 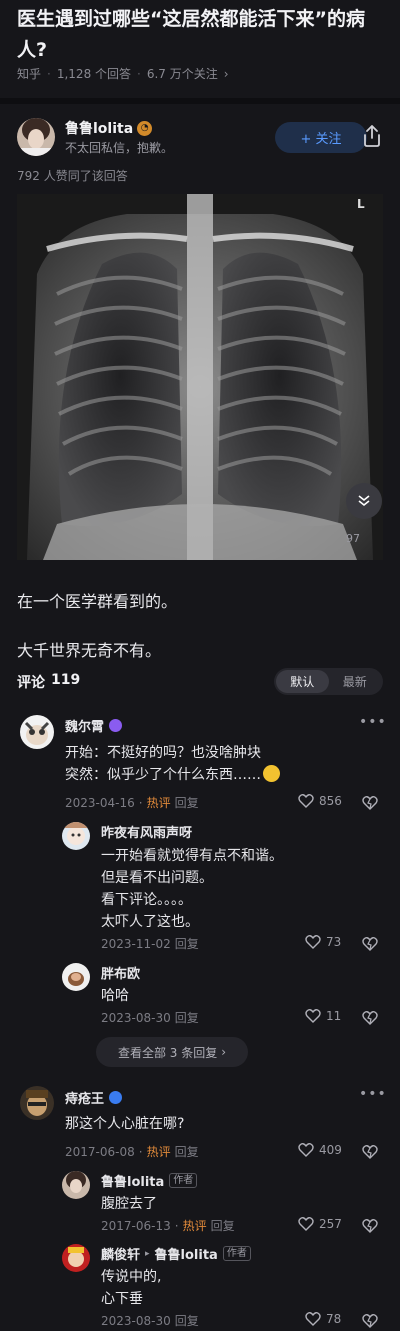 I want to click on commenter-name: 魏尔霄, so click(x=85, y=727).